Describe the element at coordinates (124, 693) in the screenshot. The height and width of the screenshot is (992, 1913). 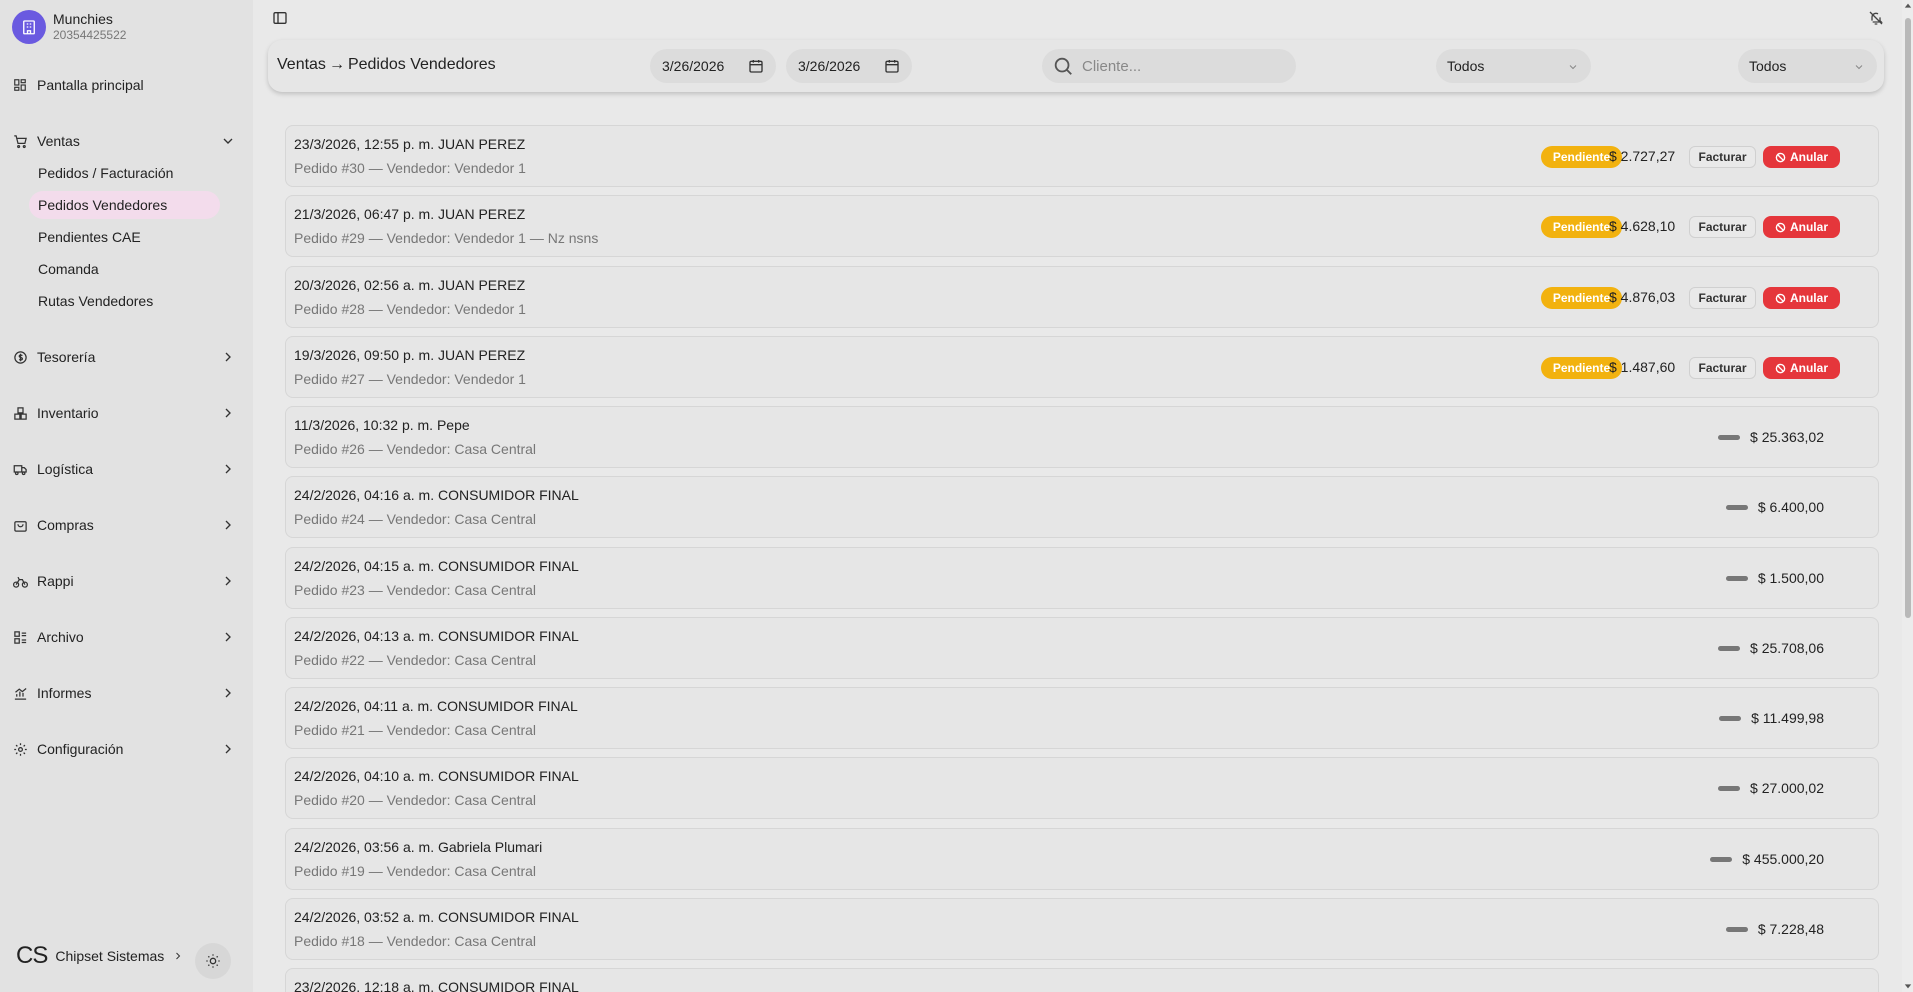
I see `nav-informes: Informes` at that location.